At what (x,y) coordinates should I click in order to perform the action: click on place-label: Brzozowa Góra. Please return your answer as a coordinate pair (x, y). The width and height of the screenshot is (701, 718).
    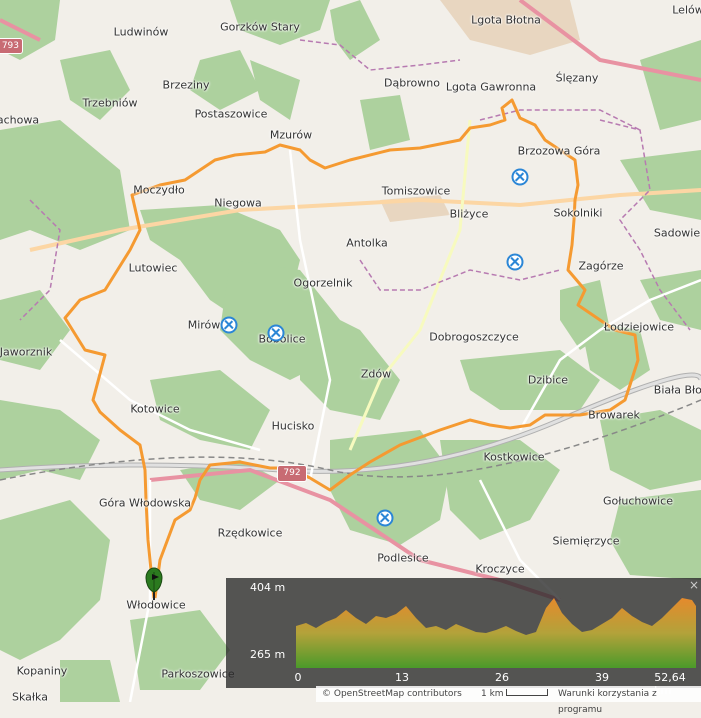
    Looking at the image, I should click on (559, 151).